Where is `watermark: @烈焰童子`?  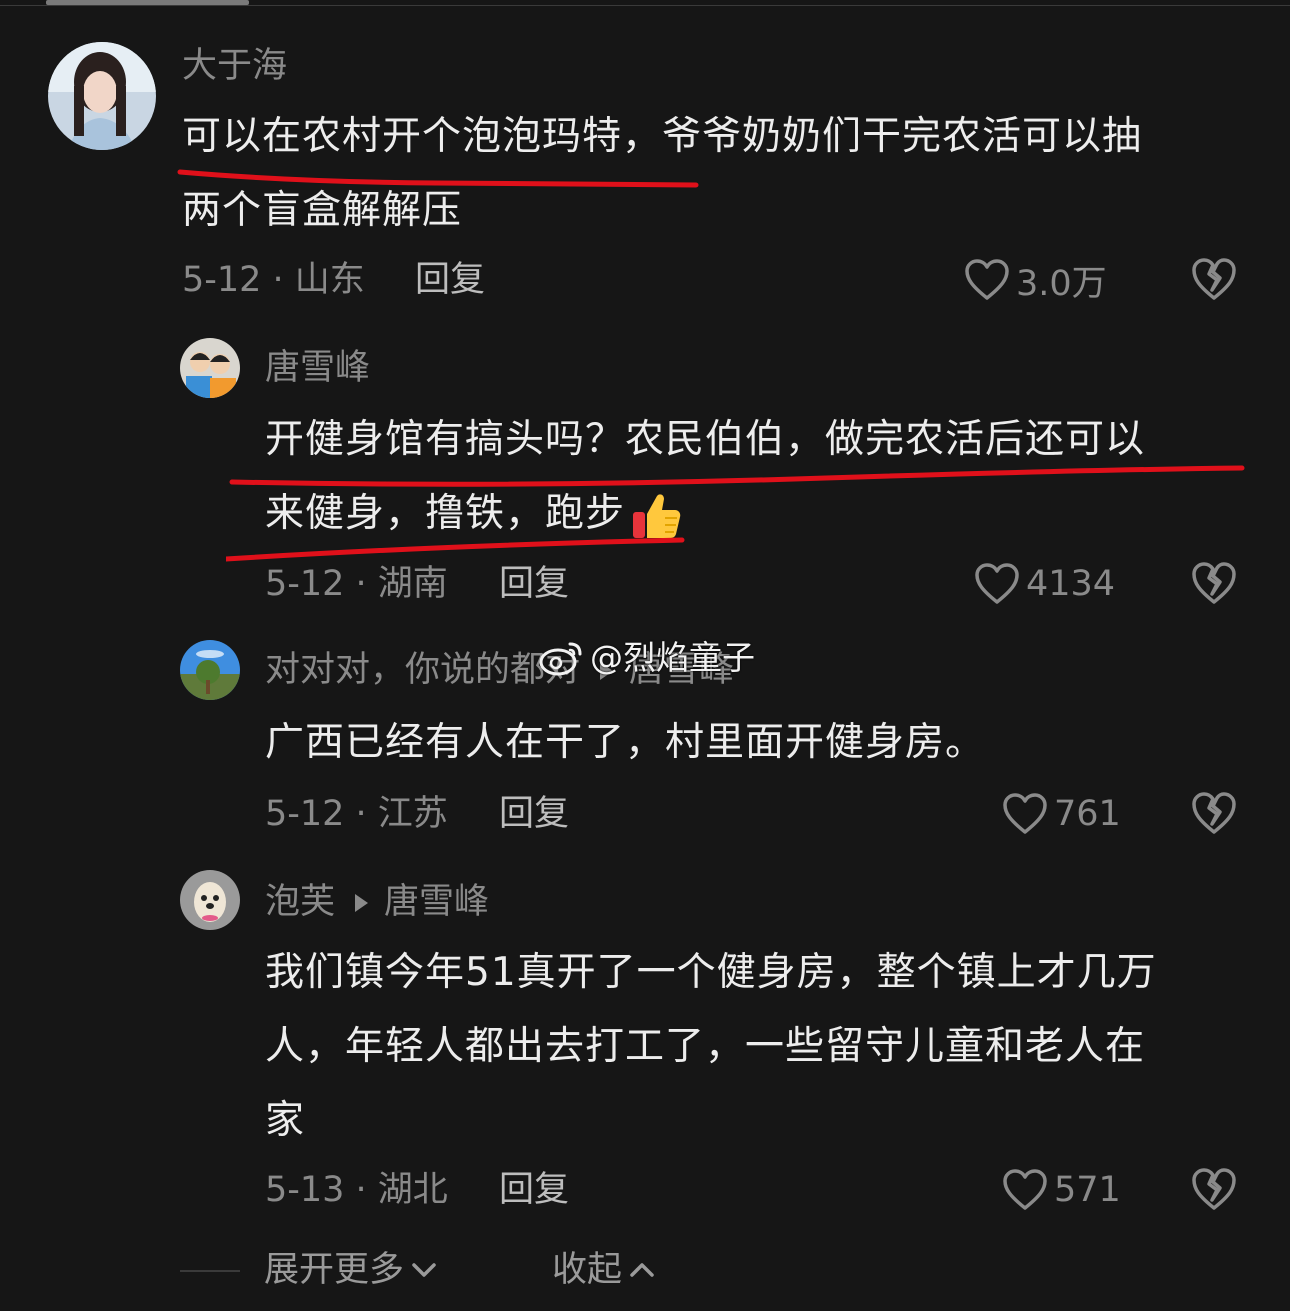
watermark: @烈焰童子 is located at coordinates (646, 658).